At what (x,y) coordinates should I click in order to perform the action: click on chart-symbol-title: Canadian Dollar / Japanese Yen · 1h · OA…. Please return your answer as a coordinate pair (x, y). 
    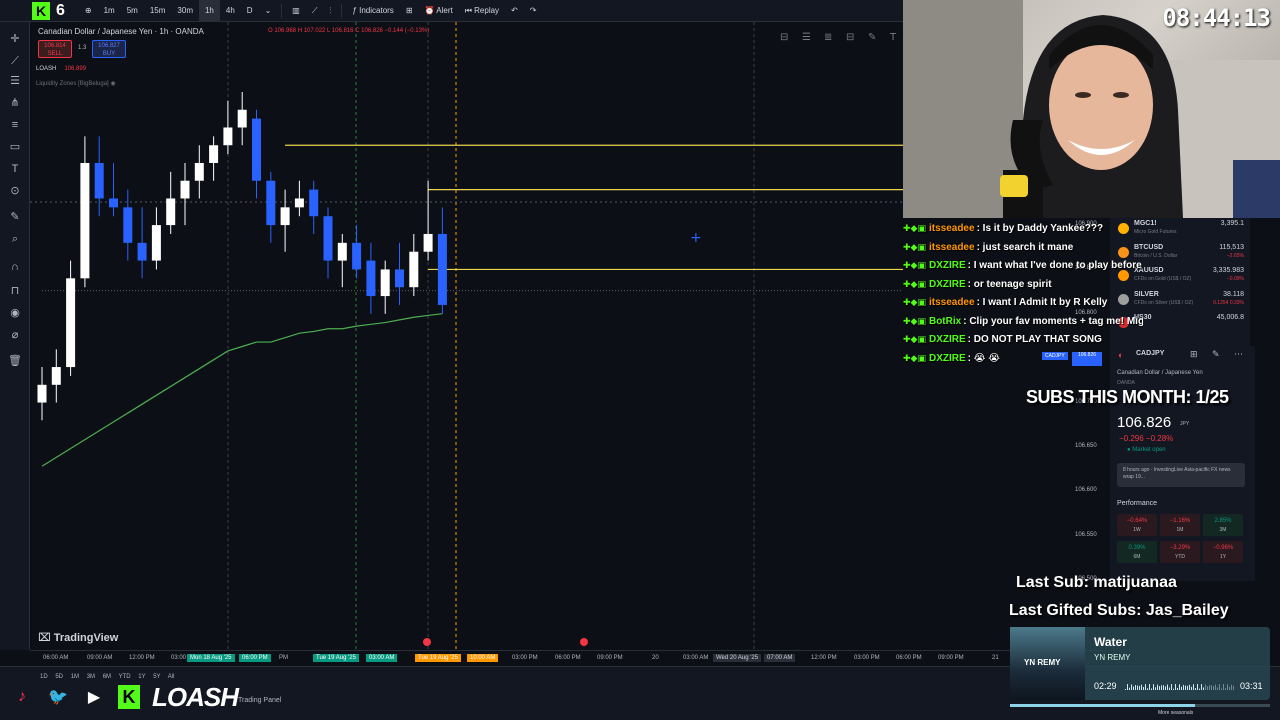
    Looking at the image, I should click on (121, 31).